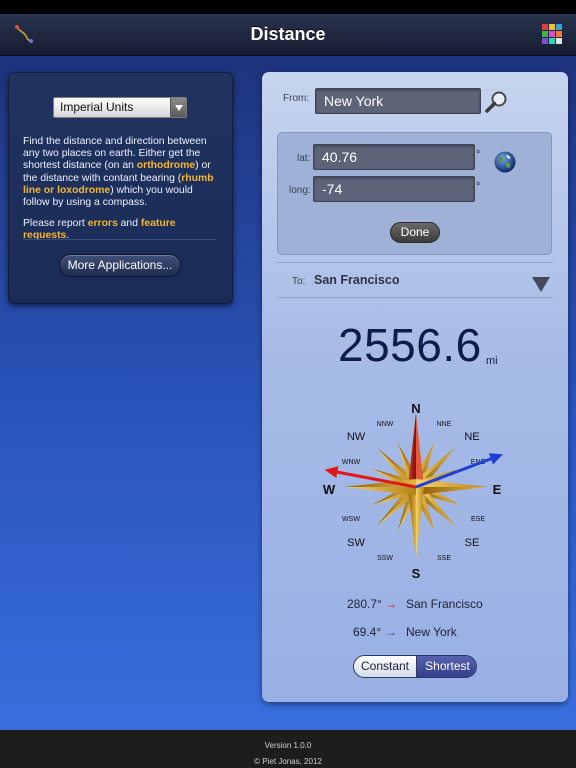 This screenshot has height=768, width=576. I want to click on compass-label-sse: SSE, so click(444, 558).